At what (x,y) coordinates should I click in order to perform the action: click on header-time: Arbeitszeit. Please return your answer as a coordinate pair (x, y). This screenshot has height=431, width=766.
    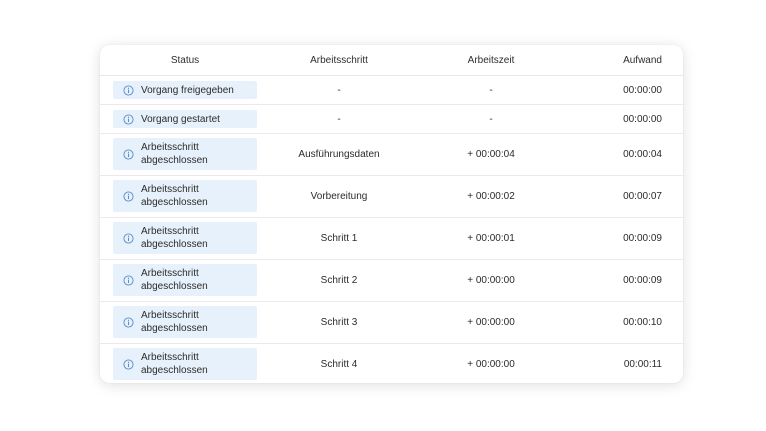
    Looking at the image, I should click on (491, 60).